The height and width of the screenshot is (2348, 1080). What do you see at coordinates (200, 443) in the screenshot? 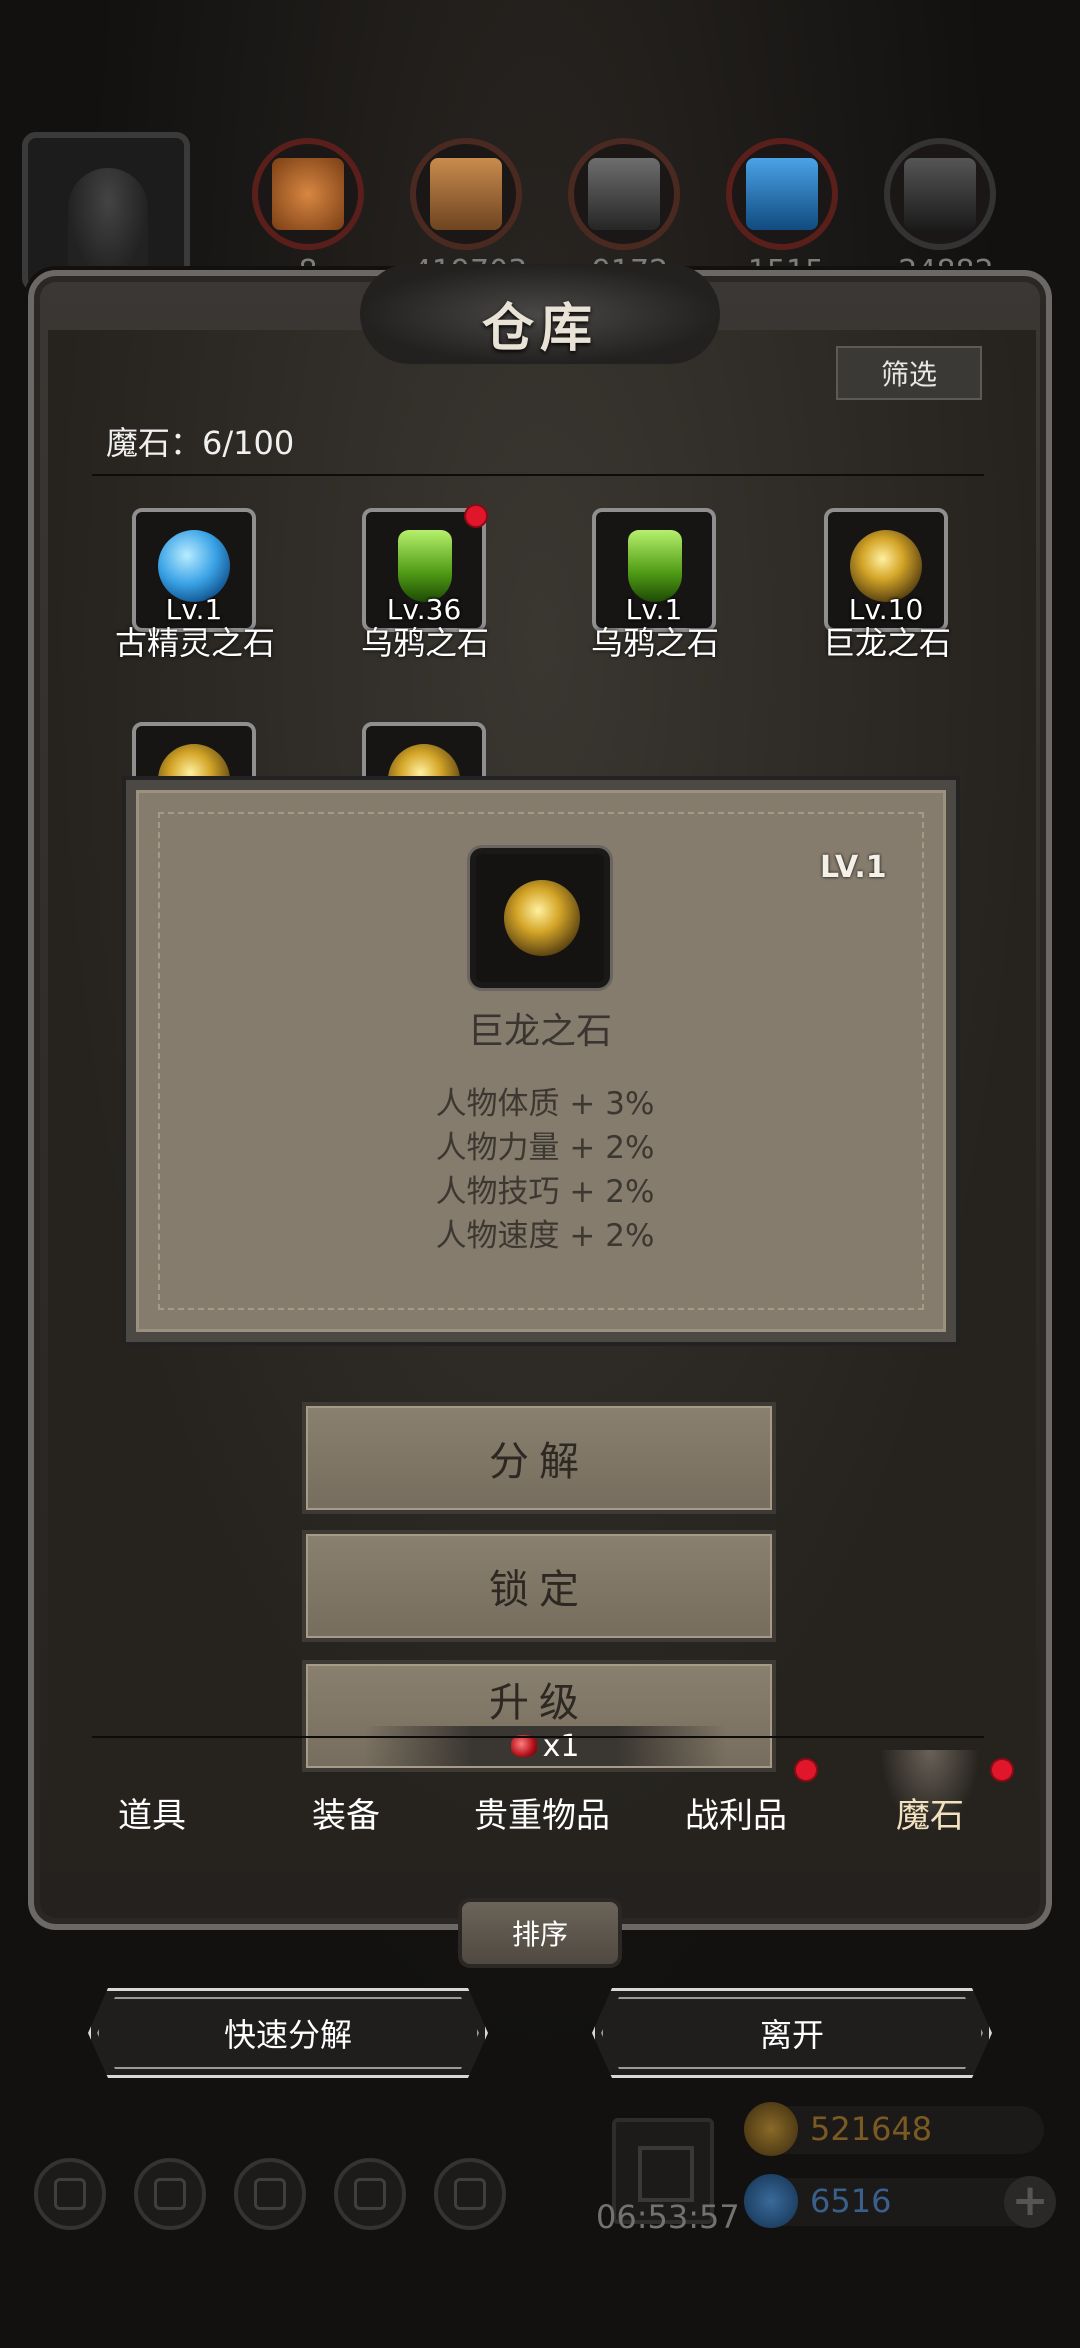
I see `item-count: 魔石：6/100` at bounding box center [200, 443].